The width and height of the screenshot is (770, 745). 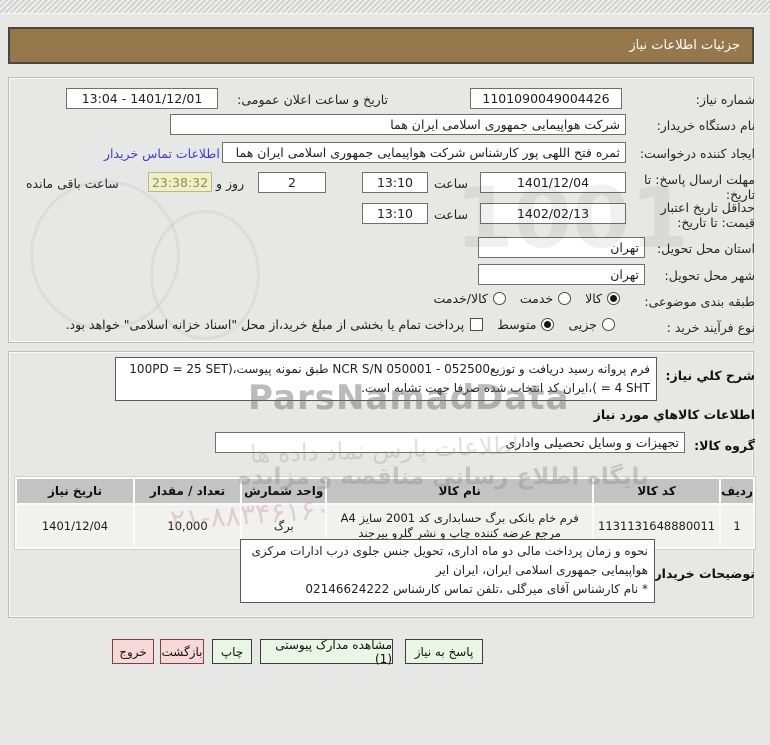 What do you see at coordinates (444, 651) in the screenshot?
I see `respond-button: پاسخ به نیاز` at bounding box center [444, 651].